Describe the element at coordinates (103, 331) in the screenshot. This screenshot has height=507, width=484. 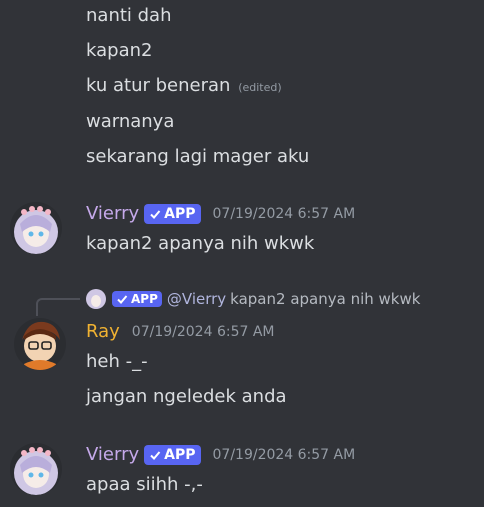
I see `author-name: Ray` at that location.